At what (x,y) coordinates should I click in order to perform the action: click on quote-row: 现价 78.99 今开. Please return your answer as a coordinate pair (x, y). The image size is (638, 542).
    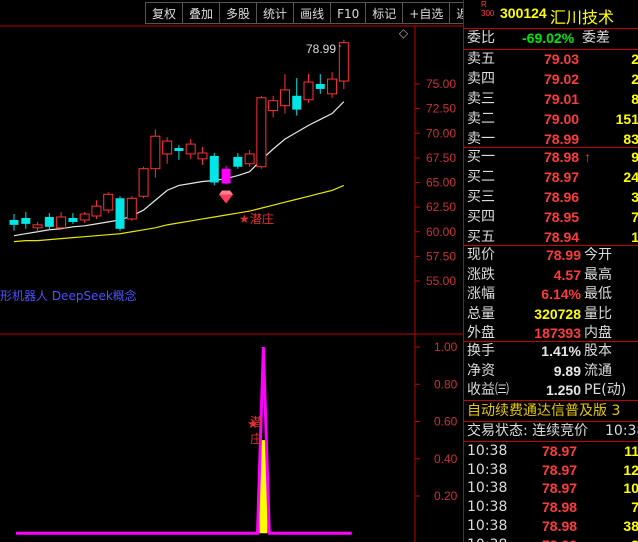
    Looking at the image, I should click on (551, 255).